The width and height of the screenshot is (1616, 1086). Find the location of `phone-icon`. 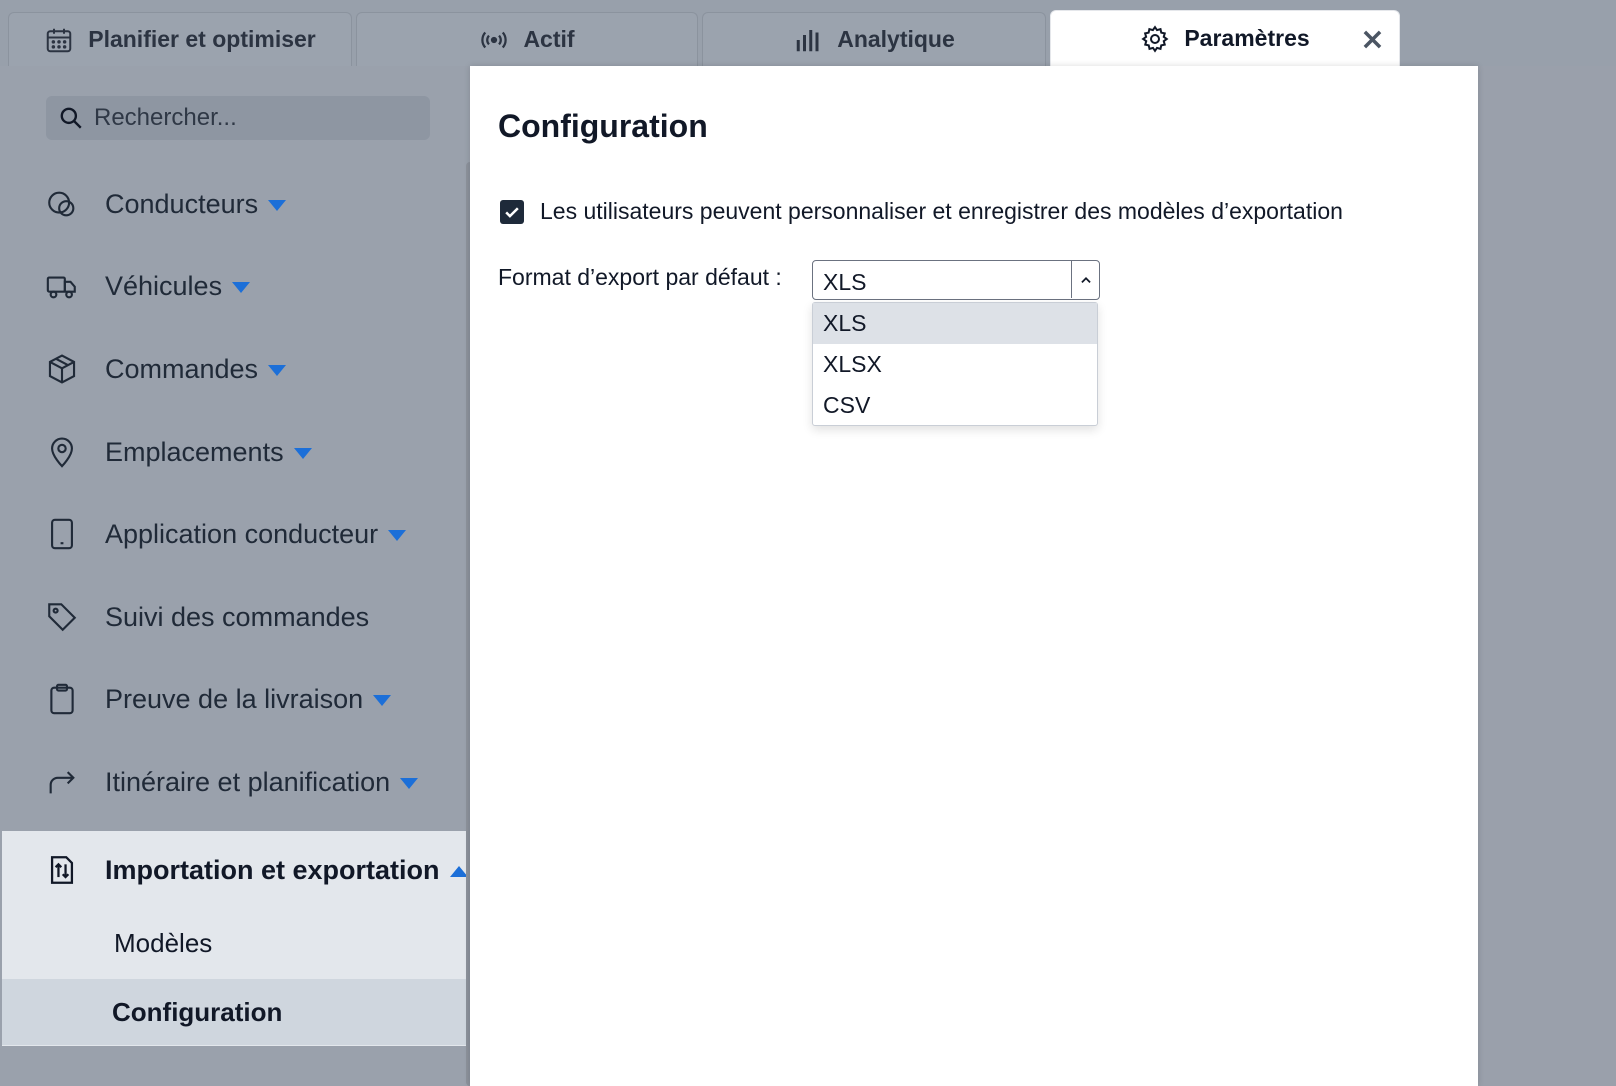

phone-icon is located at coordinates (62, 534).